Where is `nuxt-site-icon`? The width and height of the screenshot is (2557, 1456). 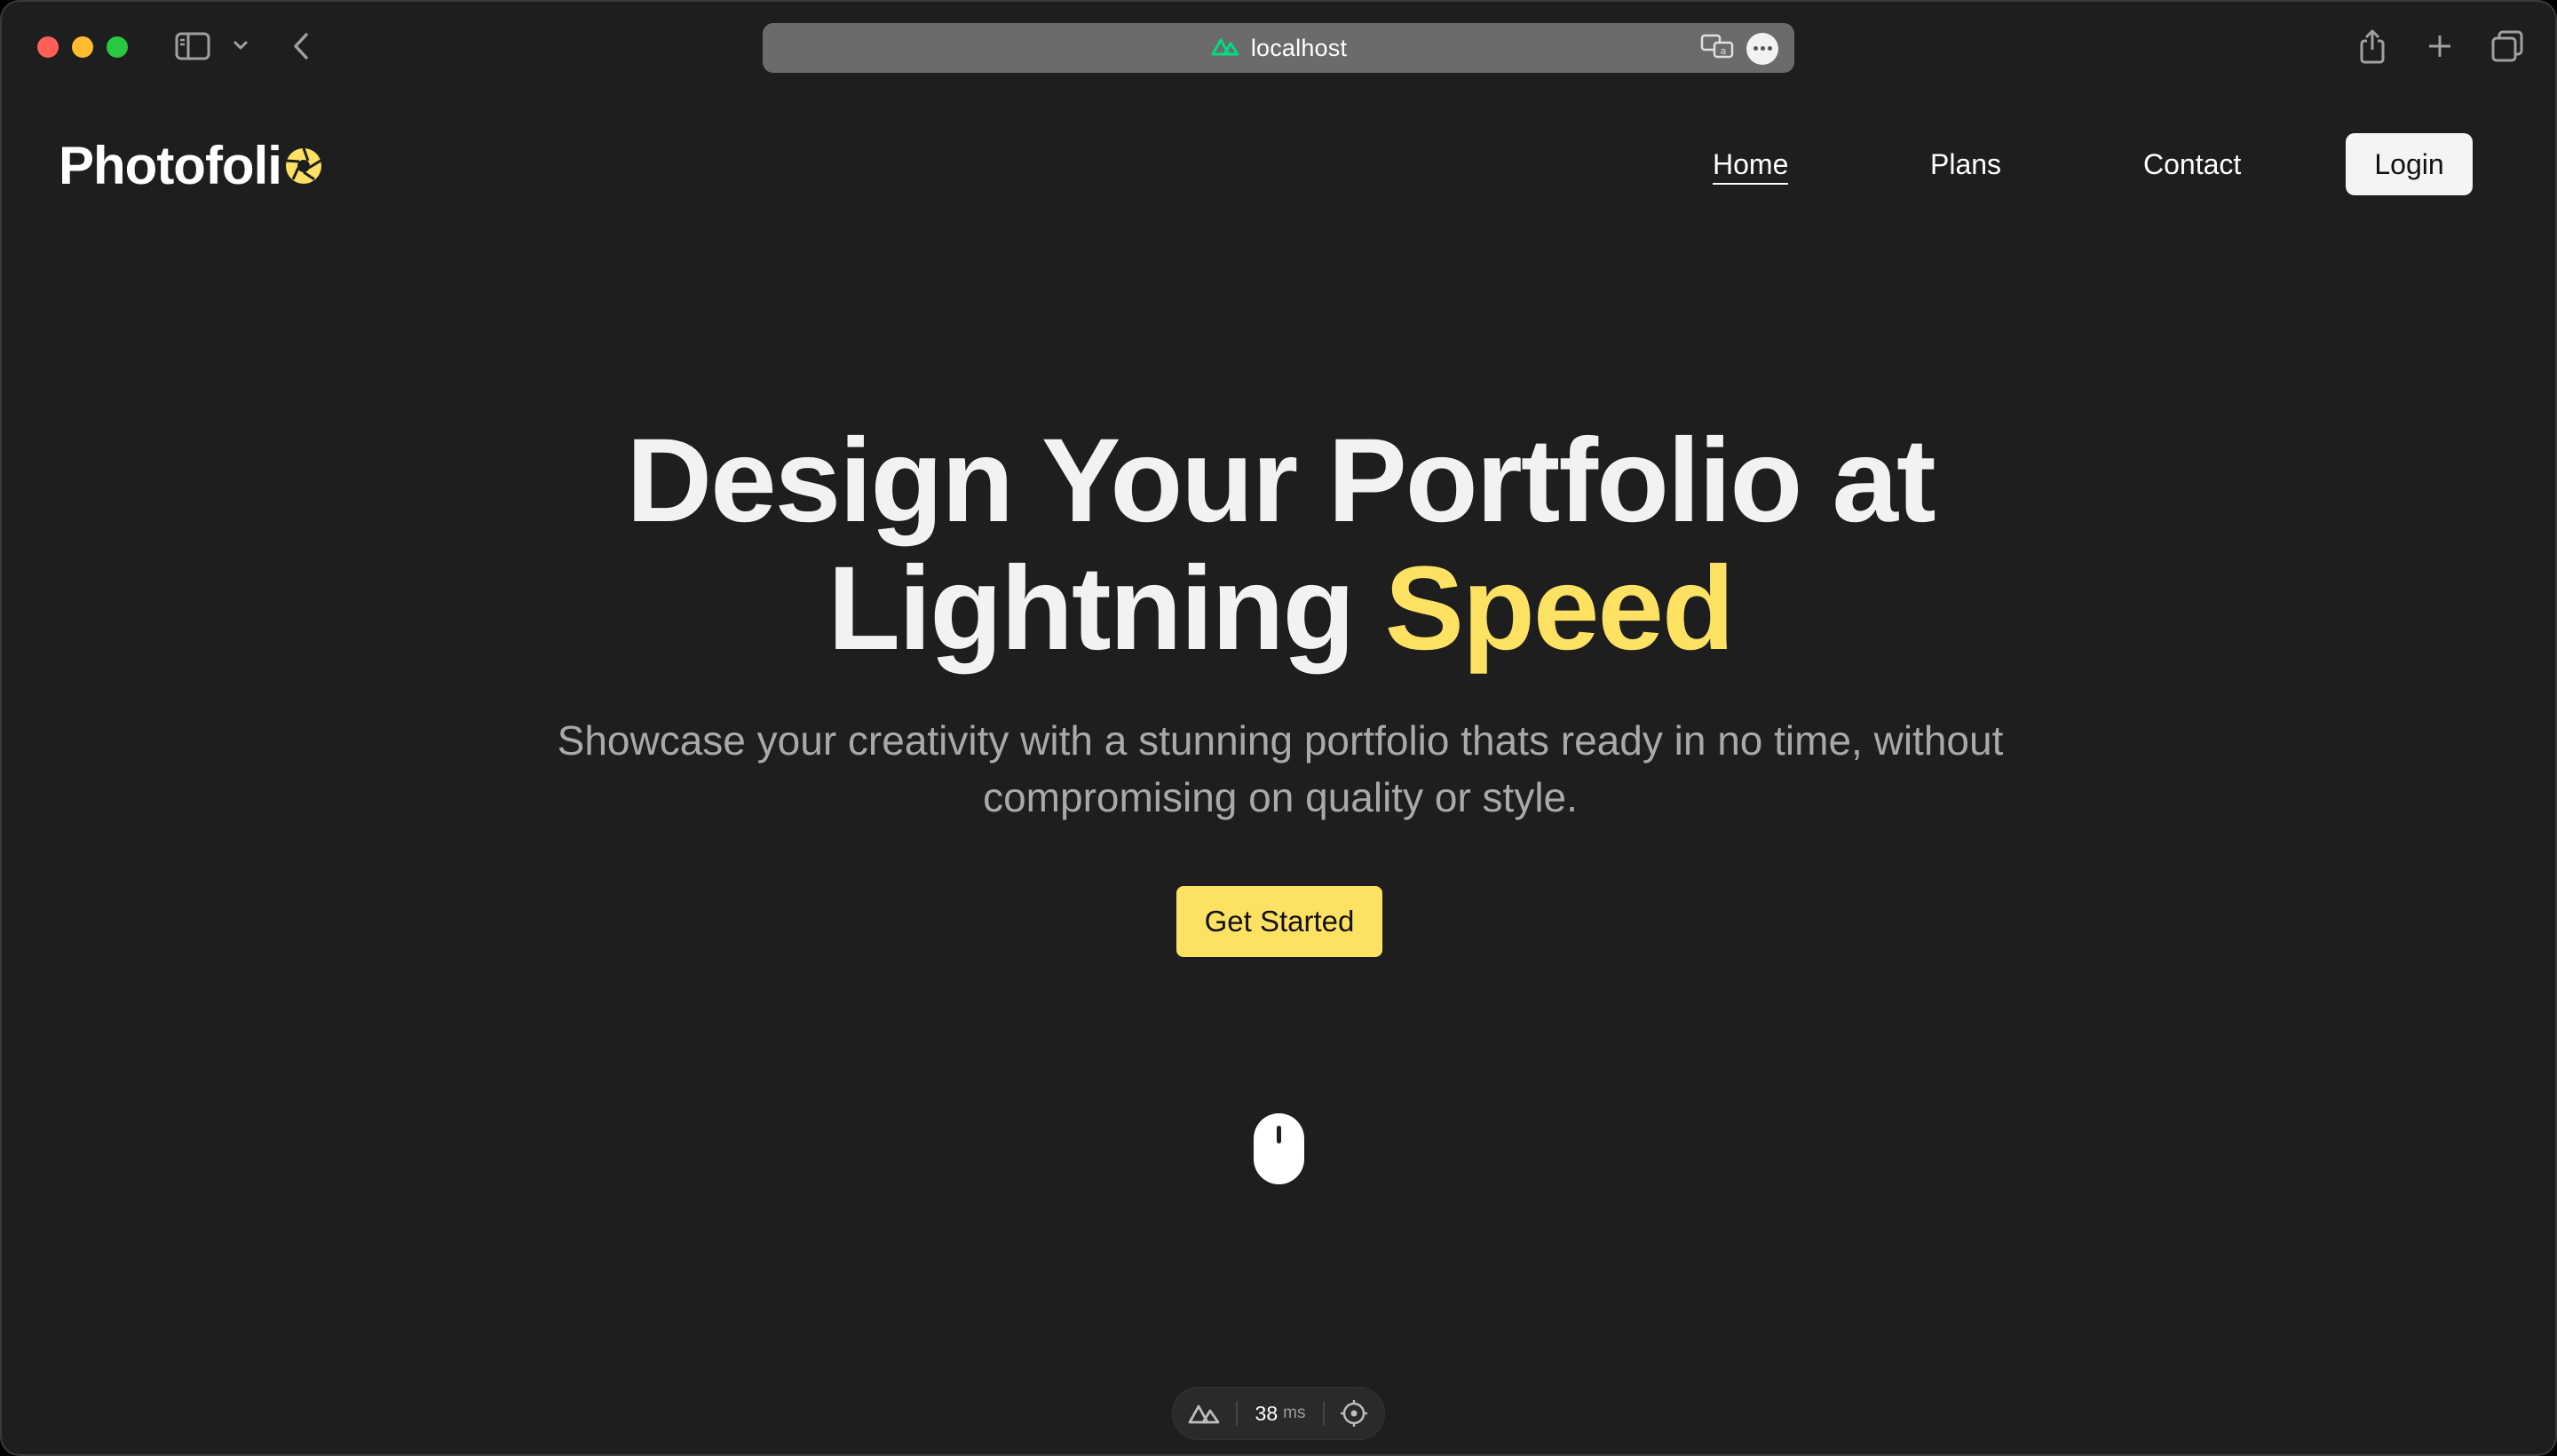
nuxt-site-icon is located at coordinates (1225, 48).